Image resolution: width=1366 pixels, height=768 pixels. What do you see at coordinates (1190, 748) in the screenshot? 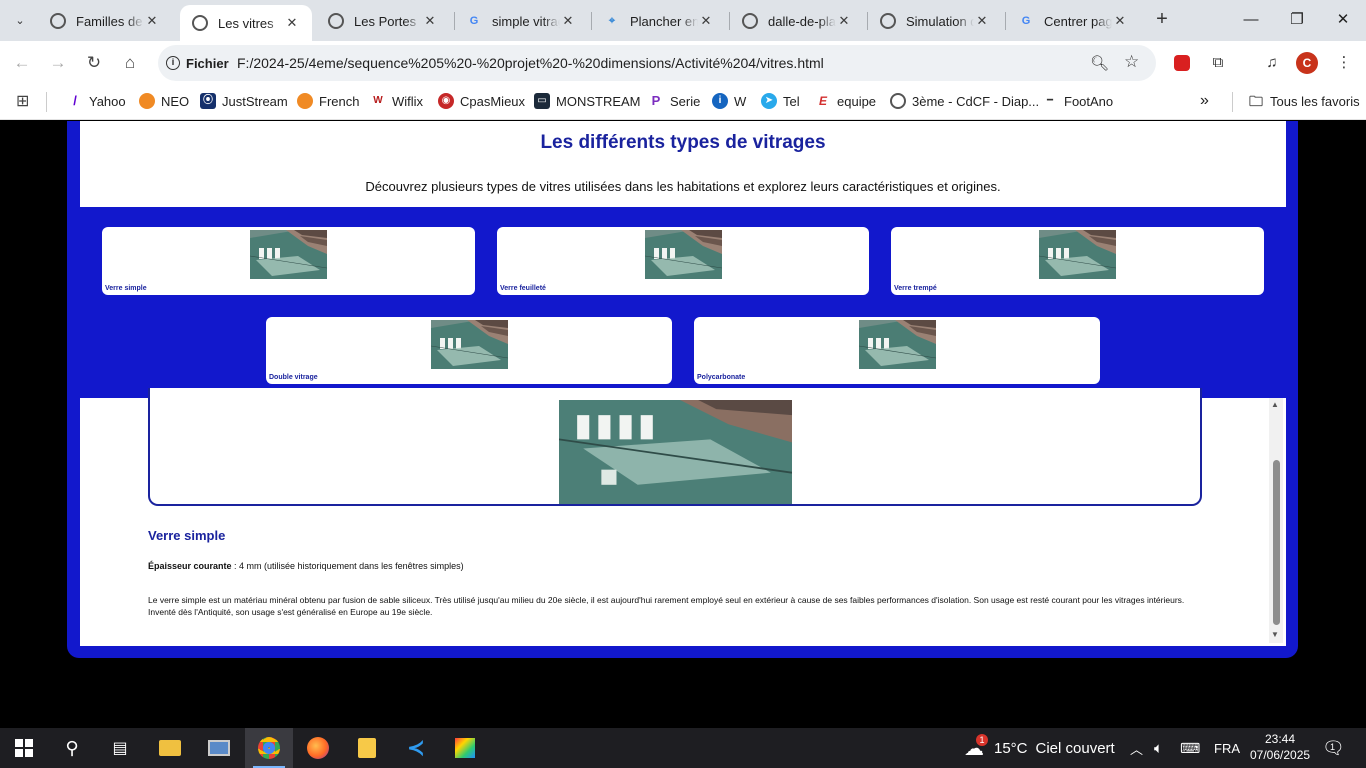
I see `keyboard-icon: ⌨` at bounding box center [1190, 748].